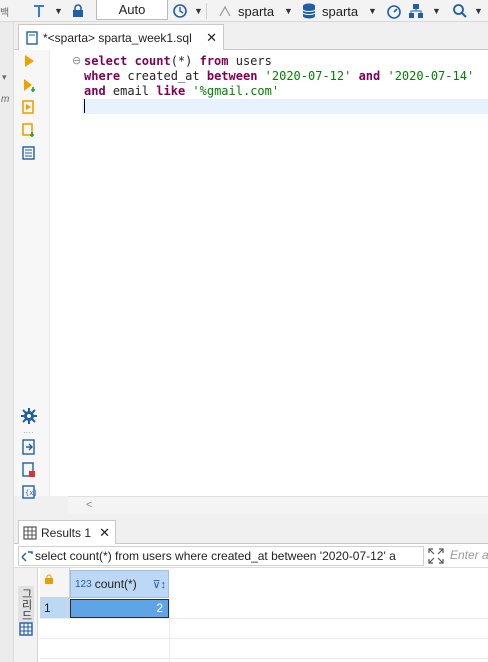 The width and height of the screenshot is (488, 662). I want to click on navigator-dropdown-icon: ▼, so click(436, 11).